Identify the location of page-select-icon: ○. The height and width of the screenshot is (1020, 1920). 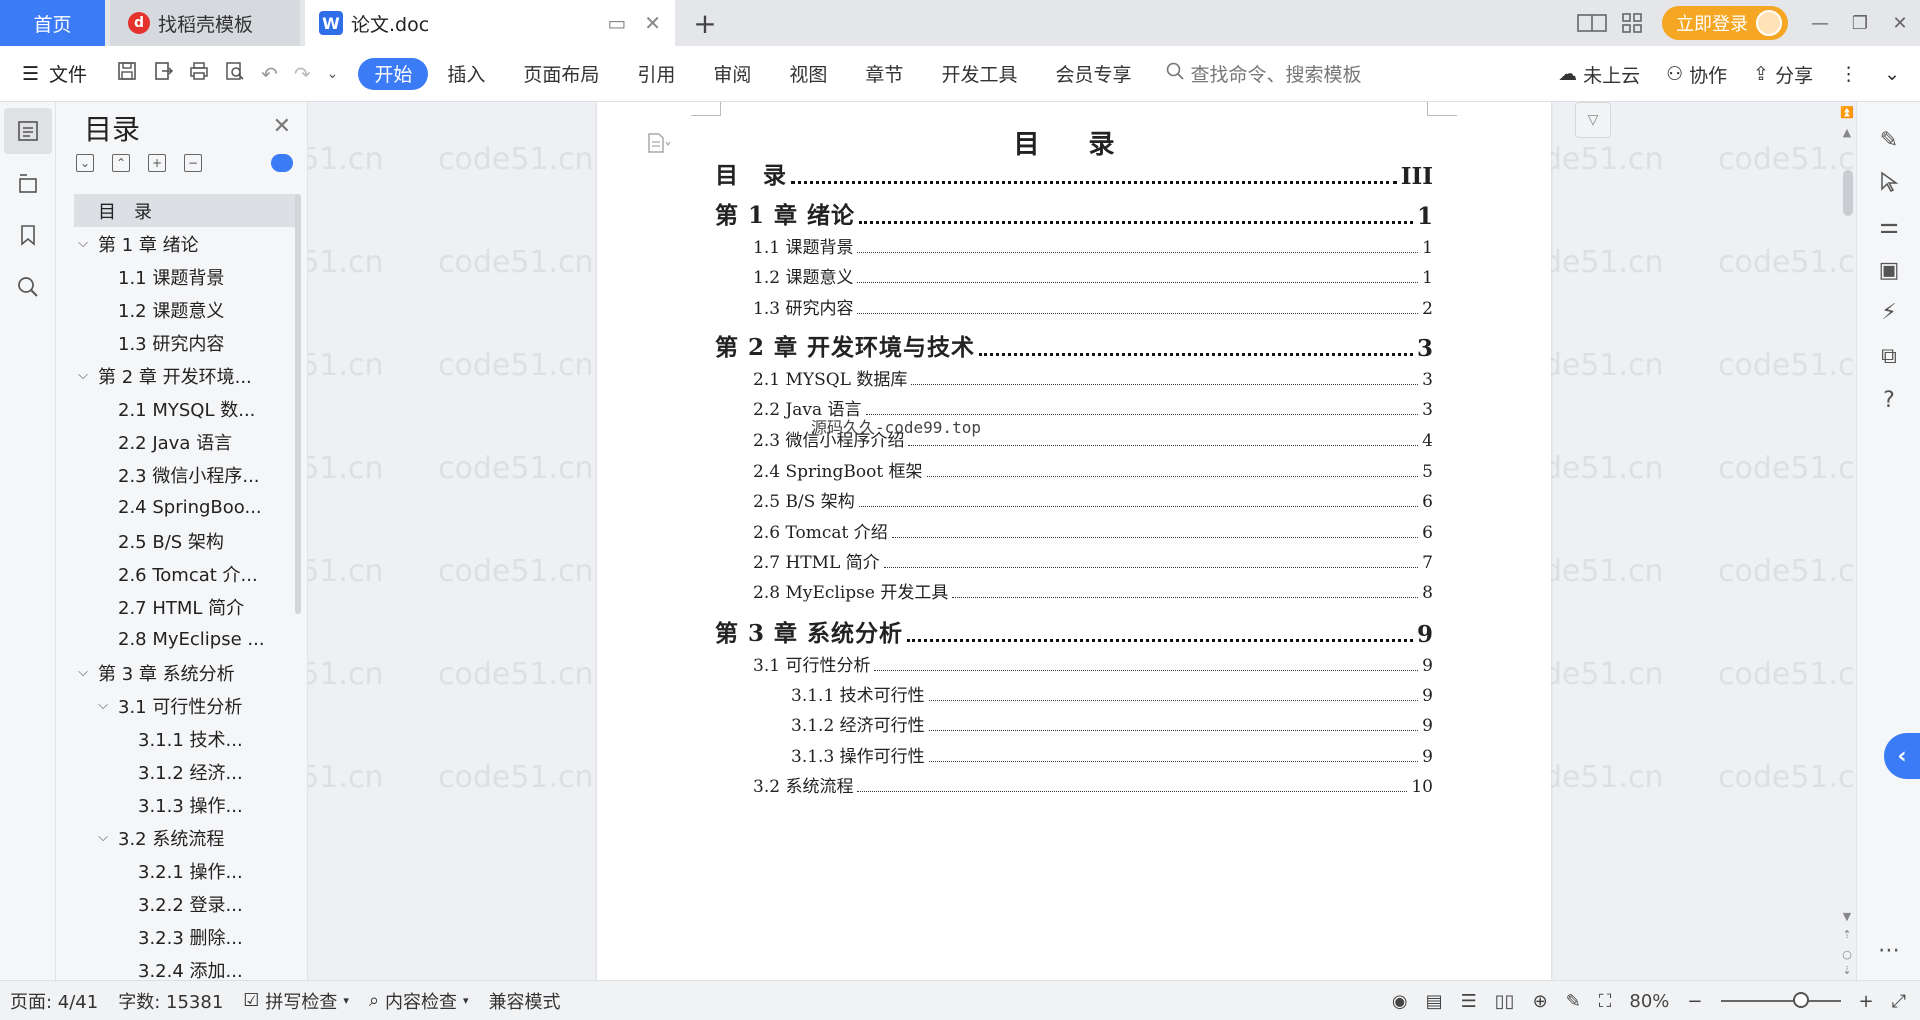
(1847, 954).